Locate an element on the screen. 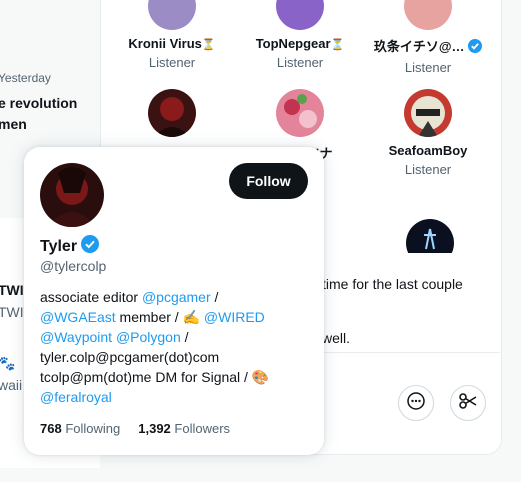 The height and width of the screenshot is (482, 521). bio-link: @pcgamer is located at coordinates (176, 297).